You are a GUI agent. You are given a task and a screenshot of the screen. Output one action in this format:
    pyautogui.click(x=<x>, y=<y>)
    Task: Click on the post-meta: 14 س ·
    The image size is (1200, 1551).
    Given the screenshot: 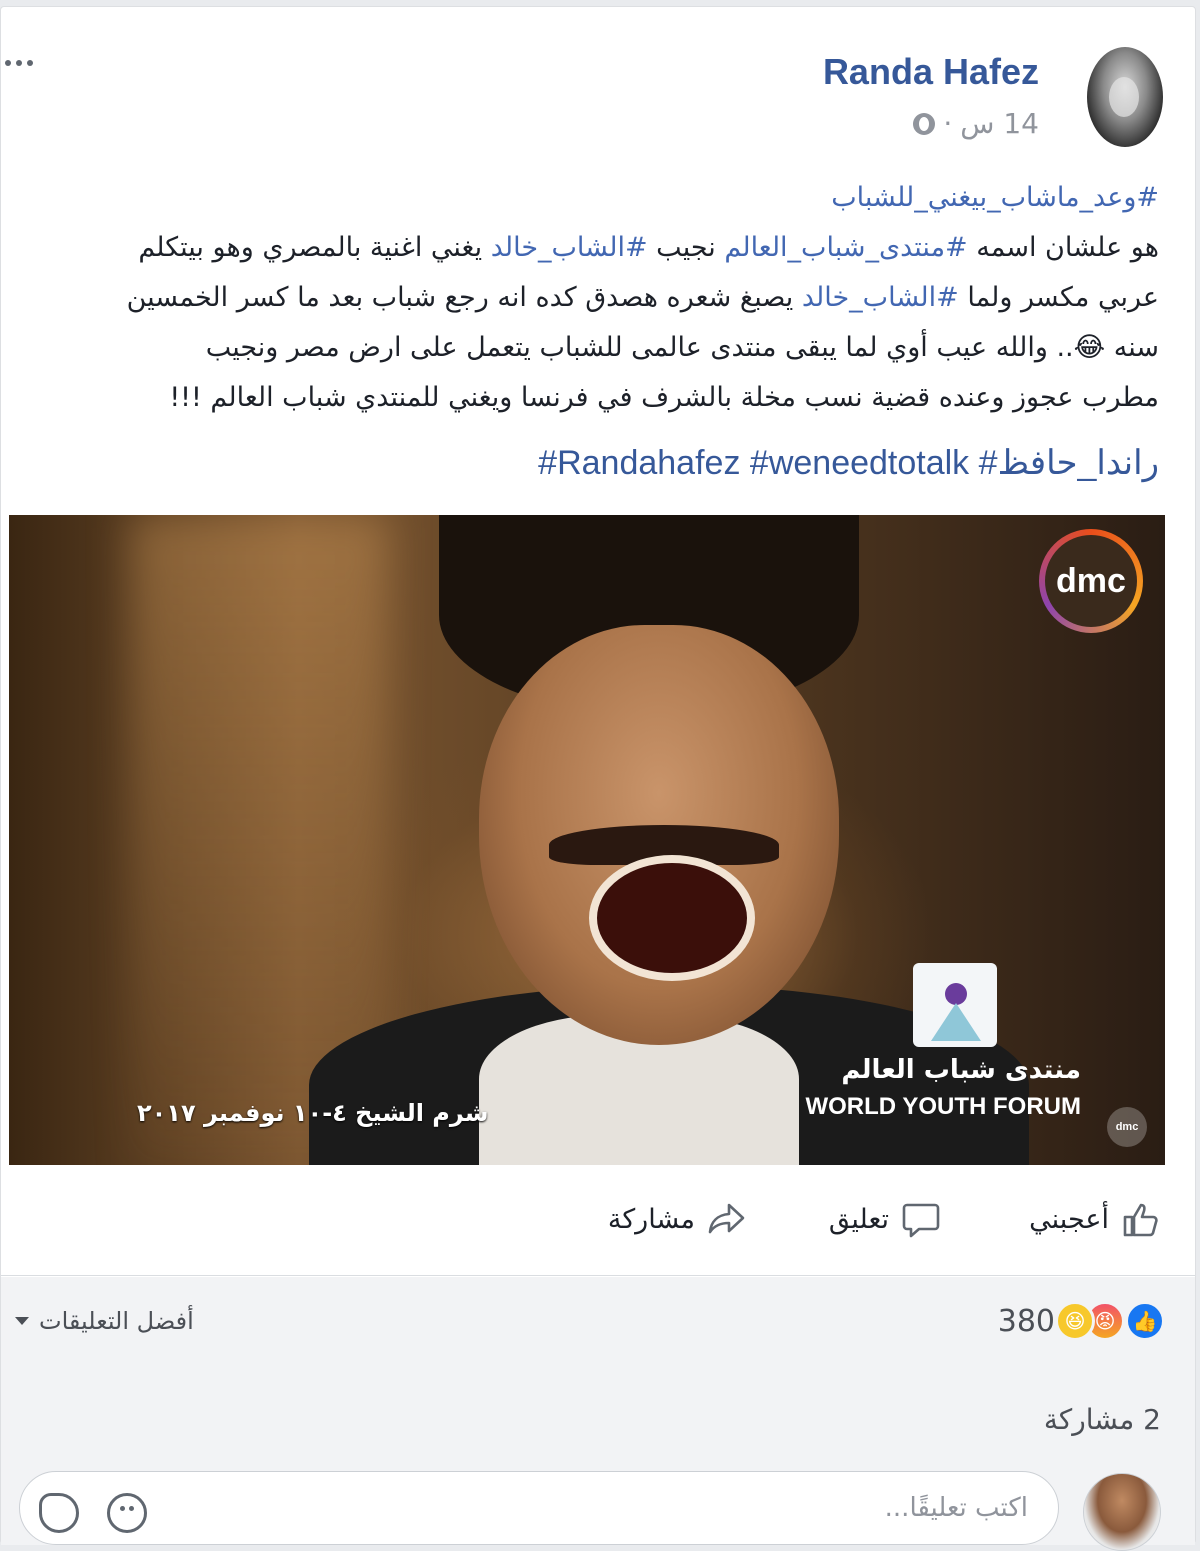 What is the action you would take?
    pyautogui.click(x=976, y=123)
    